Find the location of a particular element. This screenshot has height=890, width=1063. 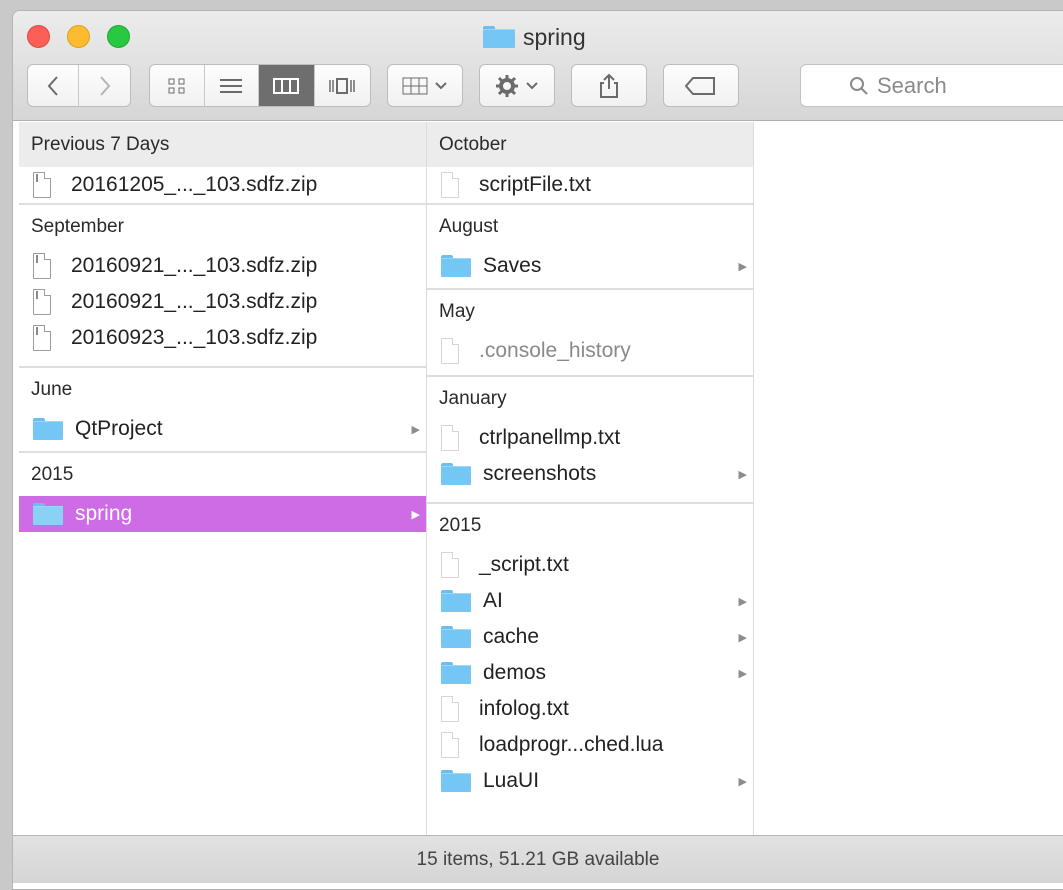

list-item: cache ▶ is located at coordinates (590, 637).